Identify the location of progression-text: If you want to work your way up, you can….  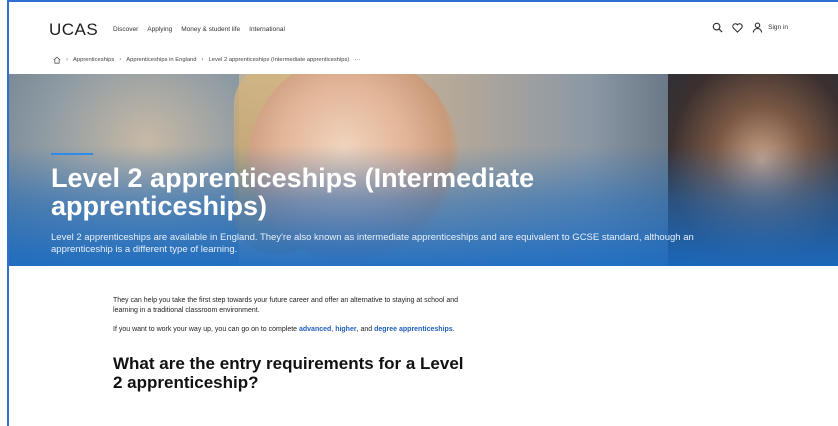
(206, 329).